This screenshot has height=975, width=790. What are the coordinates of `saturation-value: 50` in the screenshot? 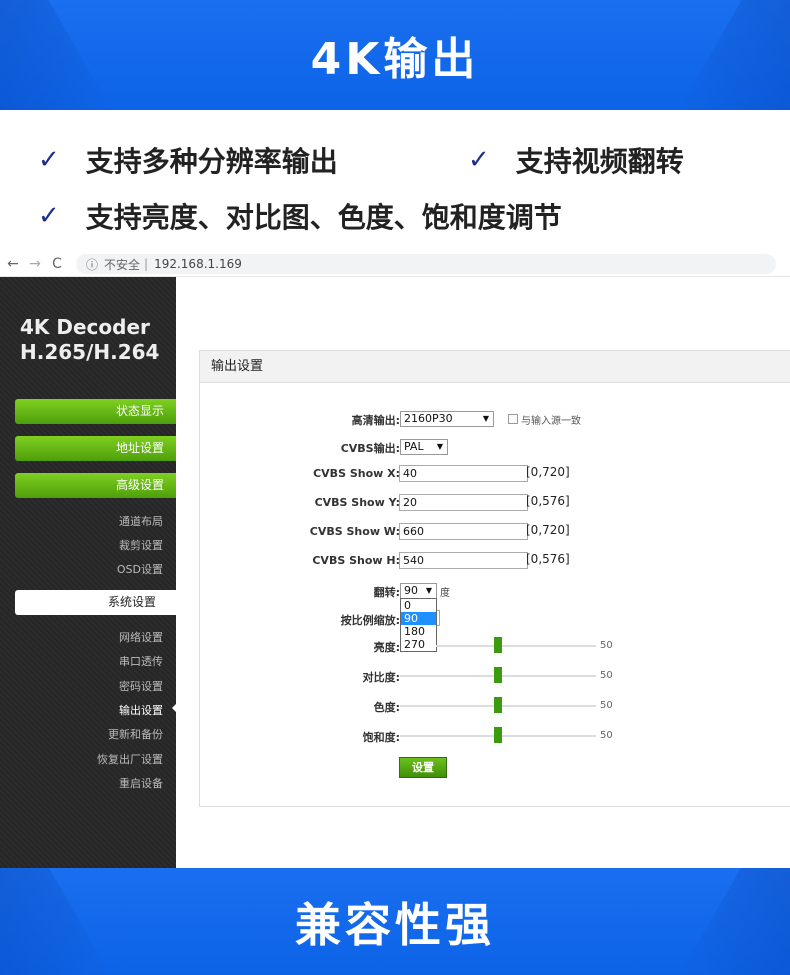 It's located at (606, 735).